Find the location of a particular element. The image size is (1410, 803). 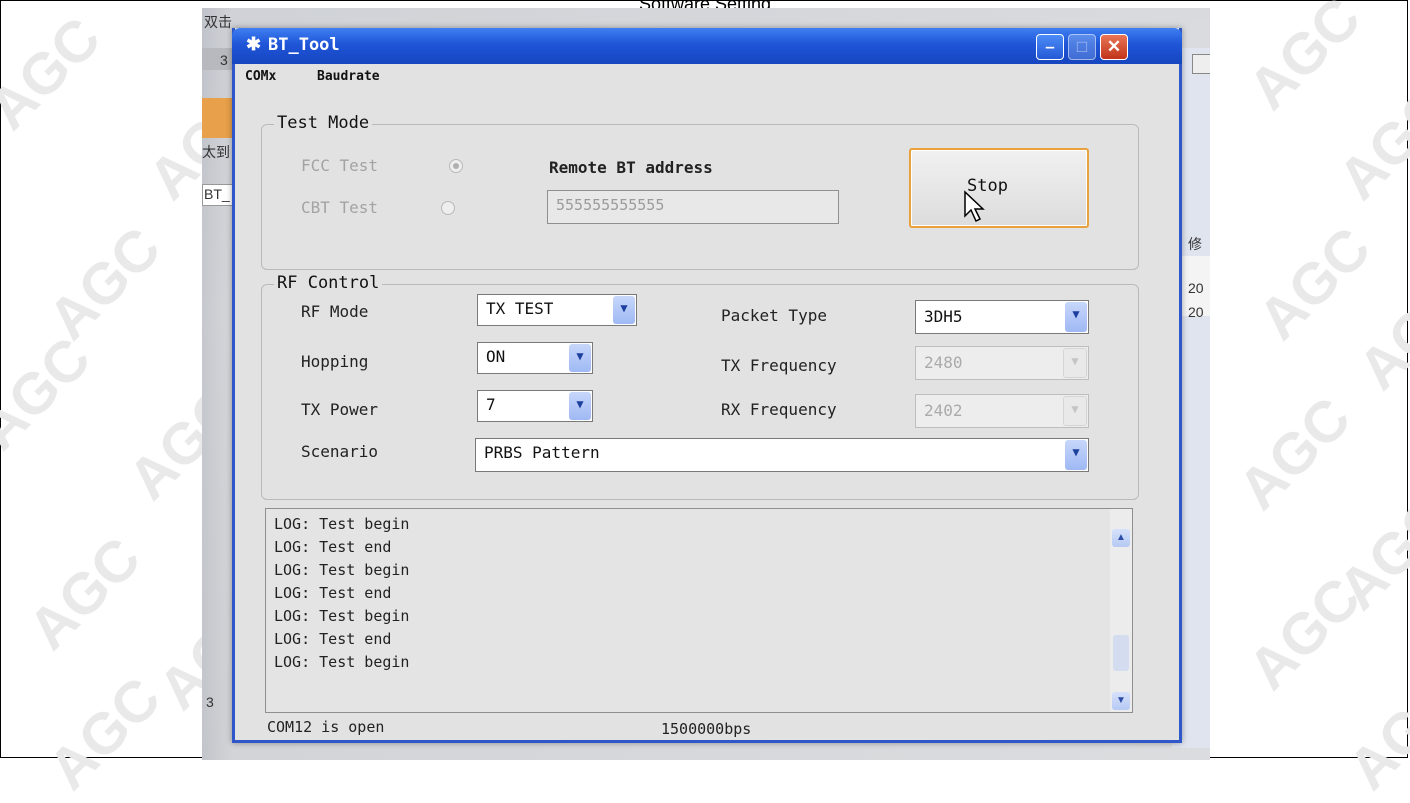

baud-status: 1500000bps is located at coordinates (706, 729).